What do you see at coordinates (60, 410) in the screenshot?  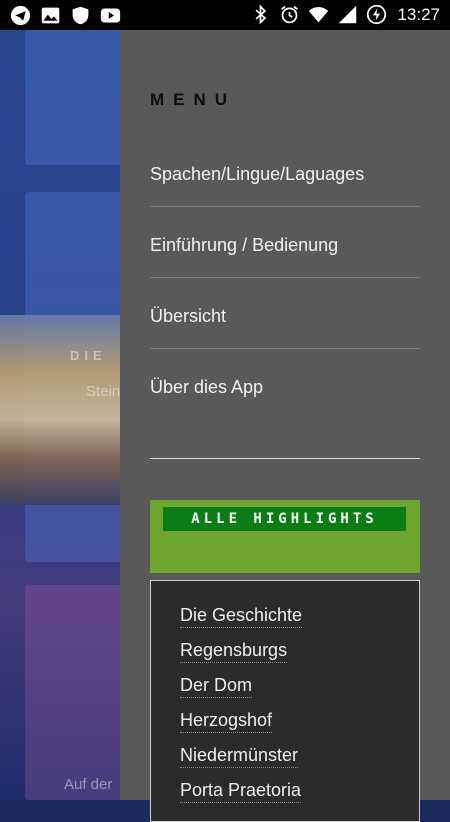 I see `background-photo` at bounding box center [60, 410].